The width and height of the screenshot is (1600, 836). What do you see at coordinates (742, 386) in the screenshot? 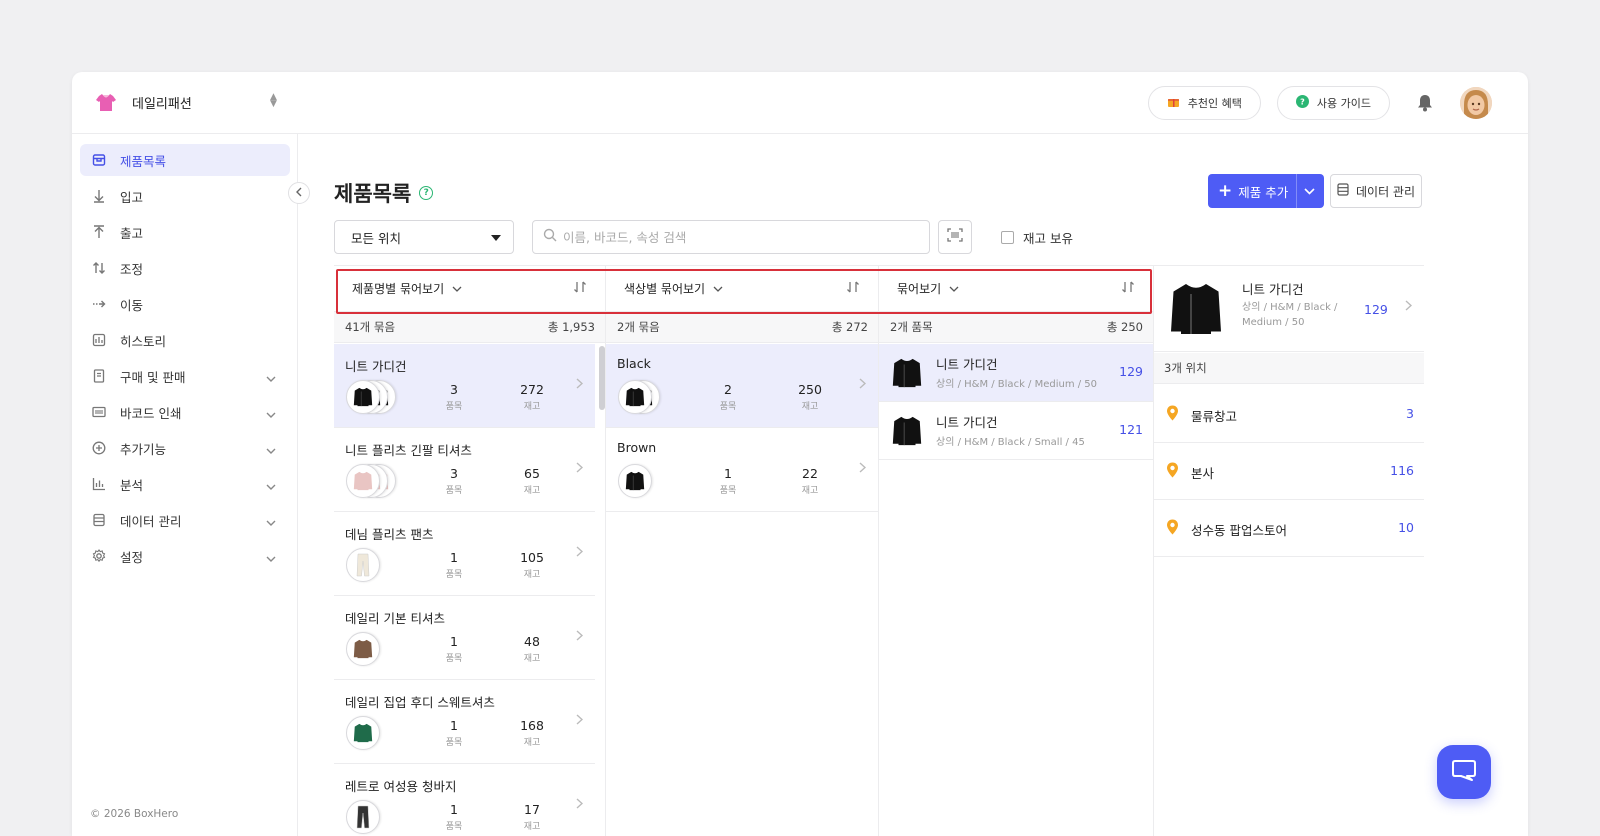
I see `color-group-card: Black 2 품목 250 재고` at bounding box center [742, 386].